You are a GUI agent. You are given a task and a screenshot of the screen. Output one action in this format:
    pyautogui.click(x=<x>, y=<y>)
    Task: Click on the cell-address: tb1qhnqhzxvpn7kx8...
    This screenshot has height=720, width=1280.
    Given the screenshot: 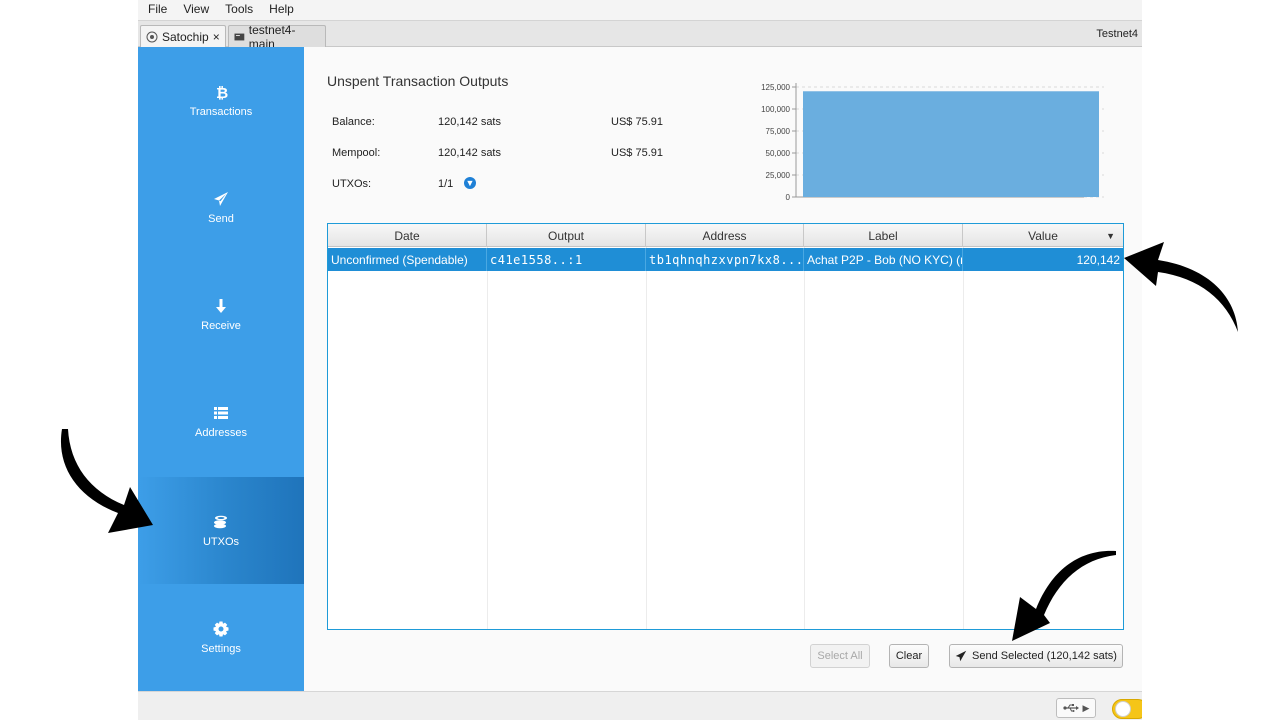 What is the action you would take?
    pyautogui.click(x=725, y=259)
    